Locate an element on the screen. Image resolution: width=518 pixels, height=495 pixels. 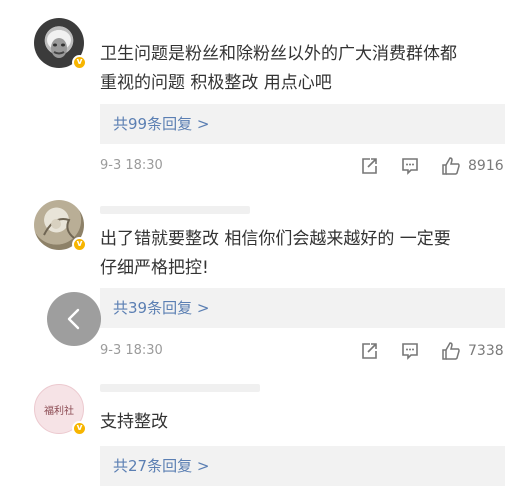
like-count: 8916 is located at coordinates (486, 166).